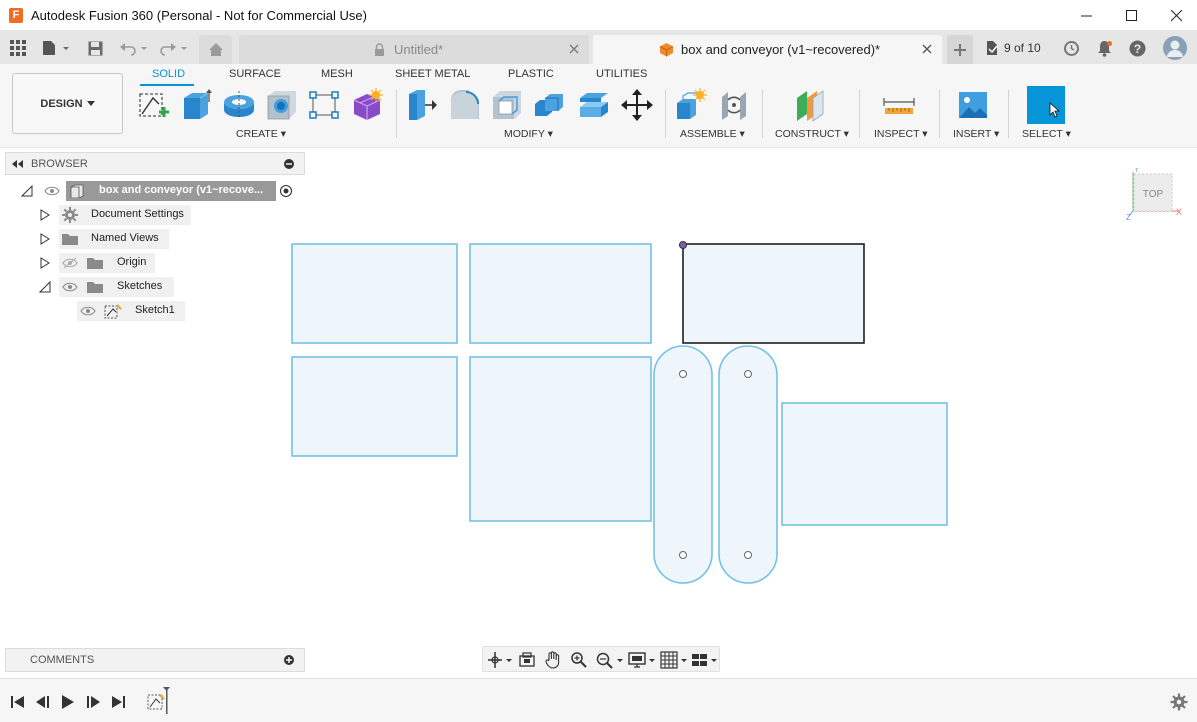 The width and height of the screenshot is (1197, 722). Describe the element at coordinates (282, 105) in the screenshot. I see `hole-icon` at that location.